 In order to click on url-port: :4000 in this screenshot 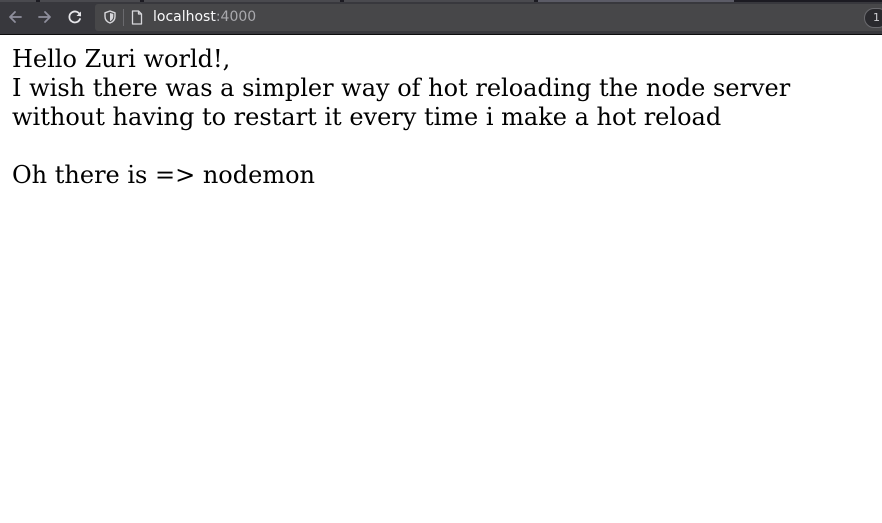, I will do `click(236, 17)`.